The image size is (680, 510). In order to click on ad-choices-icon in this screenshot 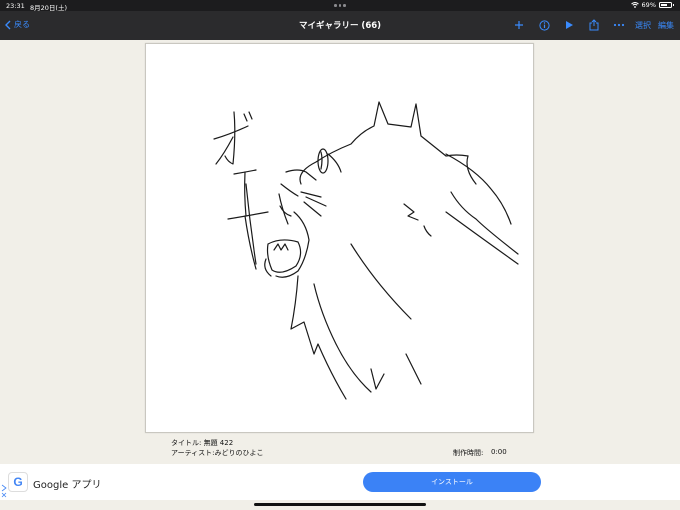, I will do `click(4, 492)`.